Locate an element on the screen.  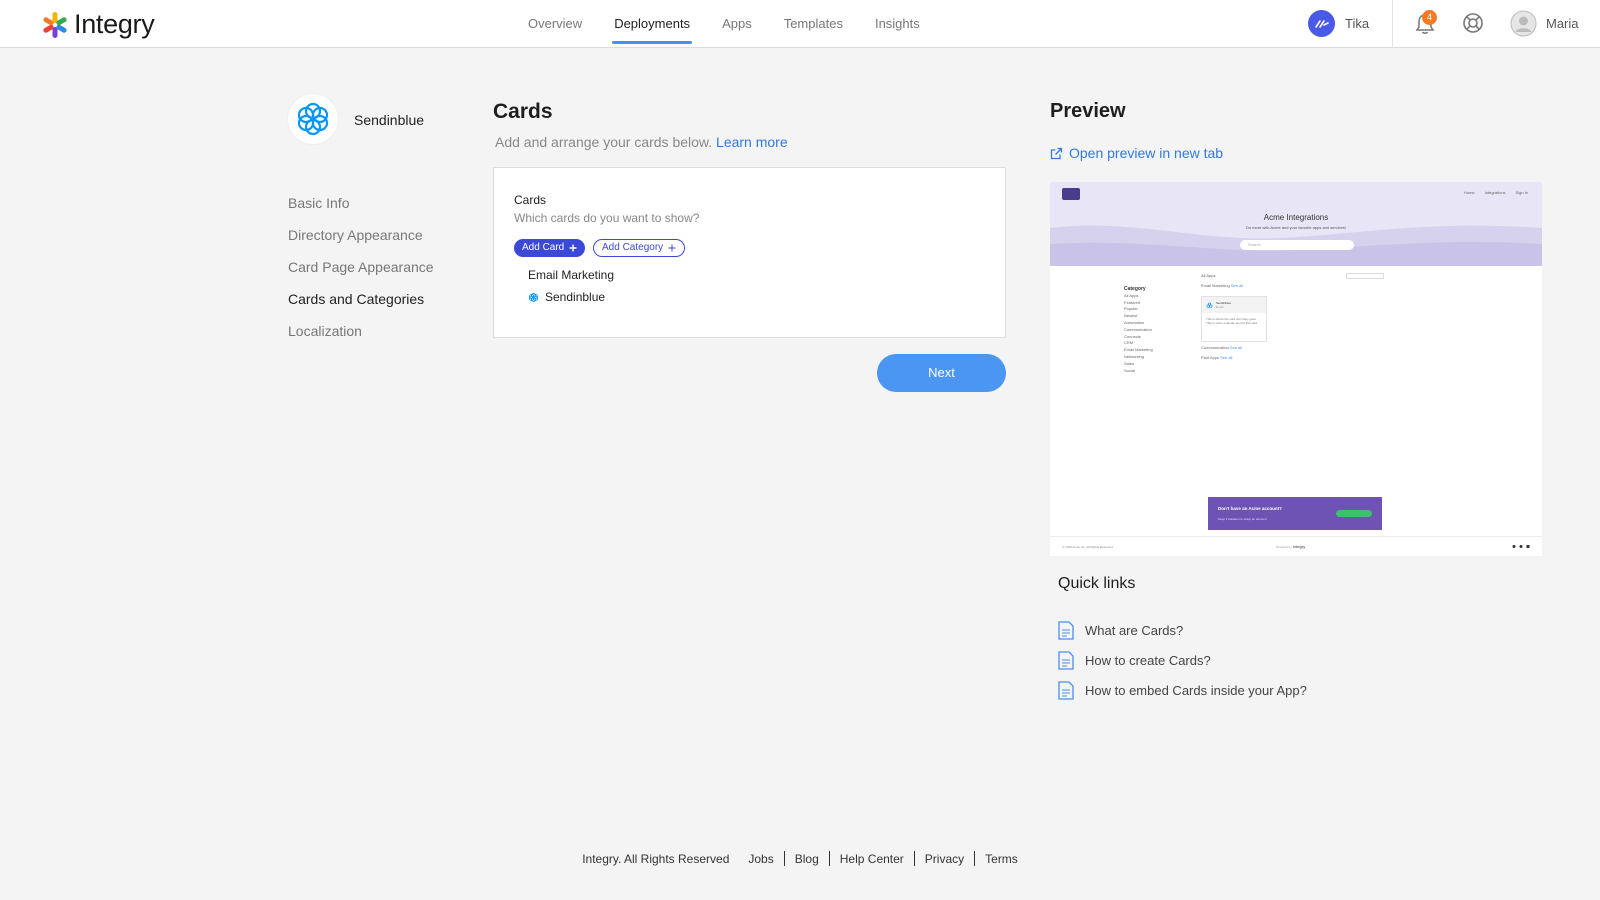
preview-top-links: Home Integrations Sign In is located at coordinates (1496, 192).